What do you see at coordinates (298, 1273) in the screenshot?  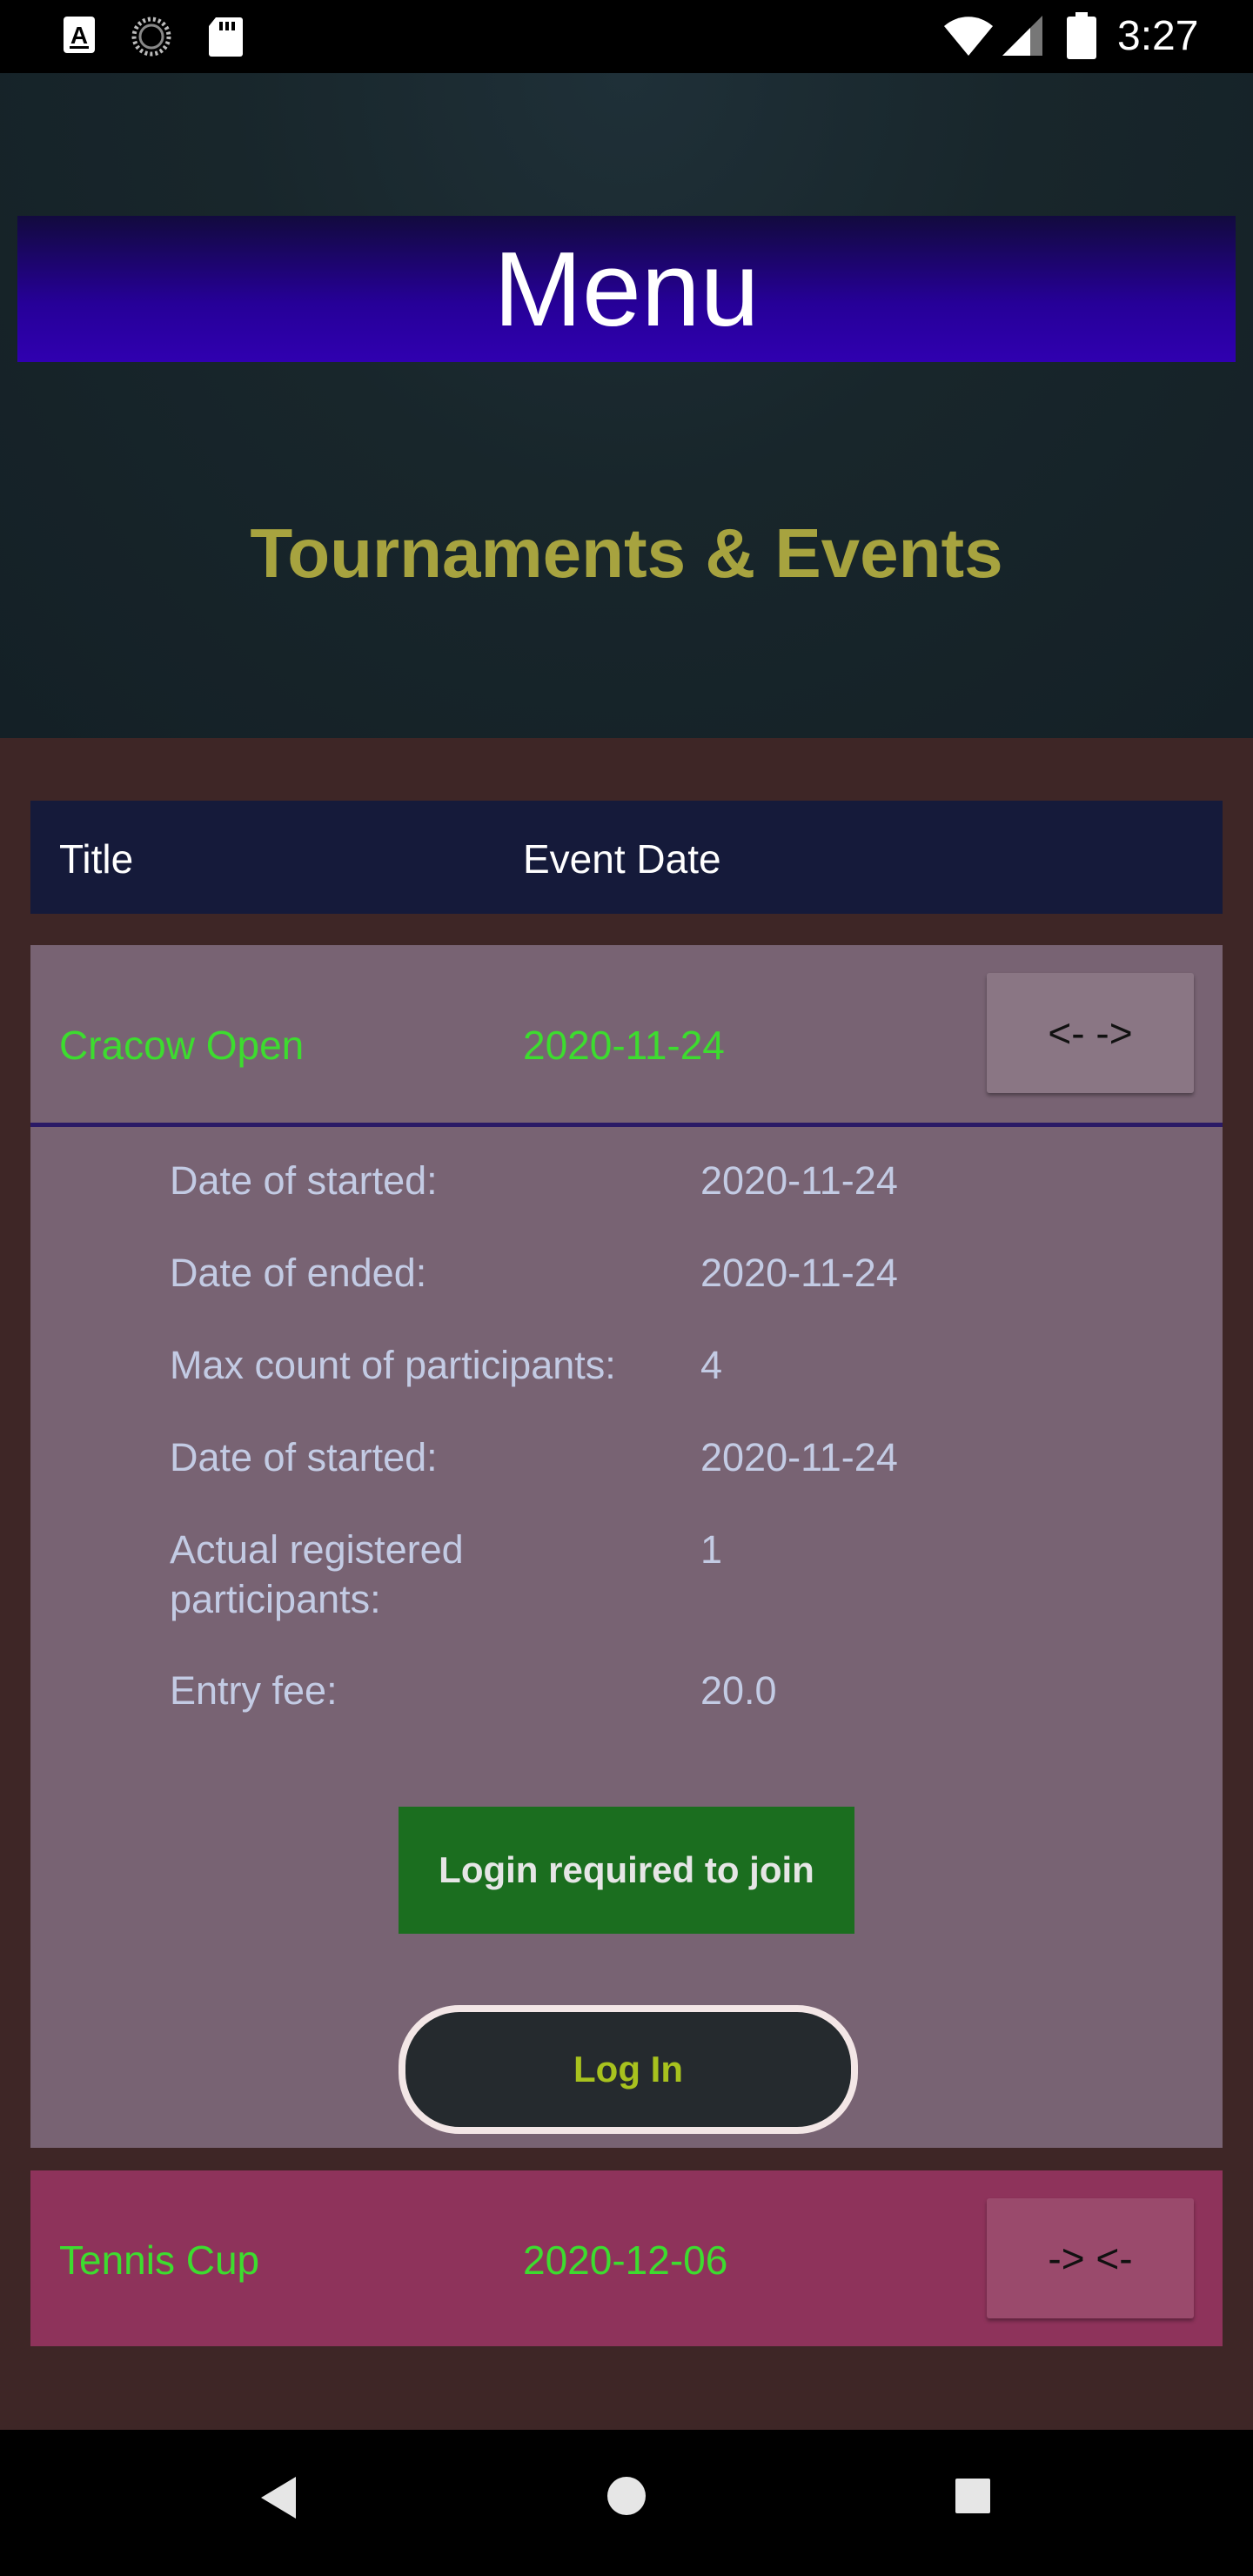 I see `detail-label-date-ended: Date of ended:` at bounding box center [298, 1273].